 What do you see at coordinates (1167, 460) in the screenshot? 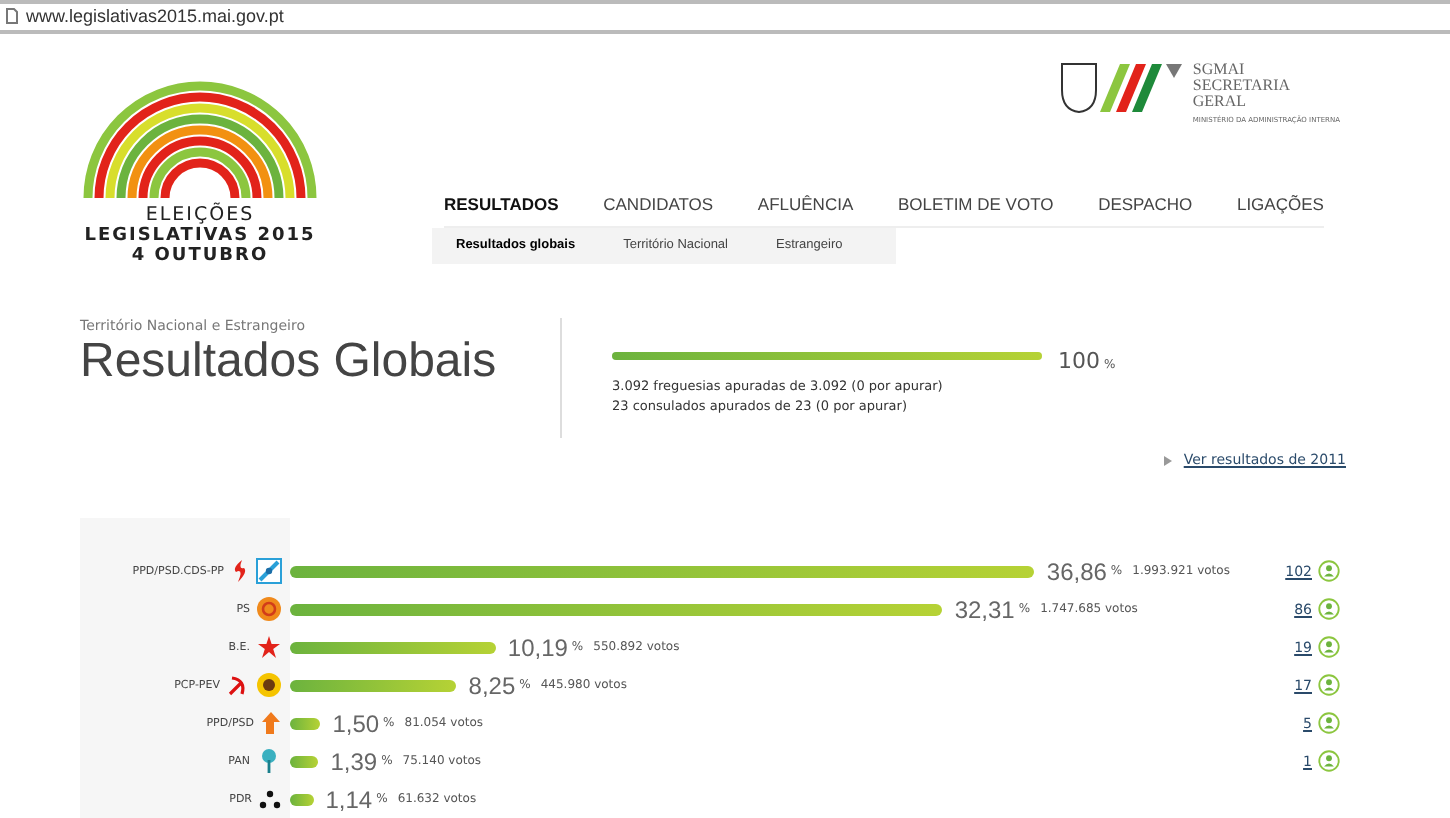
I see `triangle-icon` at bounding box center [1167, 460].